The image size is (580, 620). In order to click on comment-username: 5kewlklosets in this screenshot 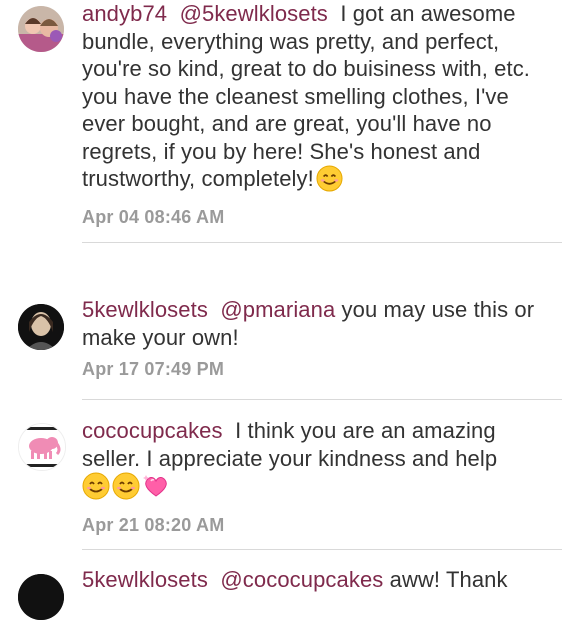, I will do `click(145, 309)`.